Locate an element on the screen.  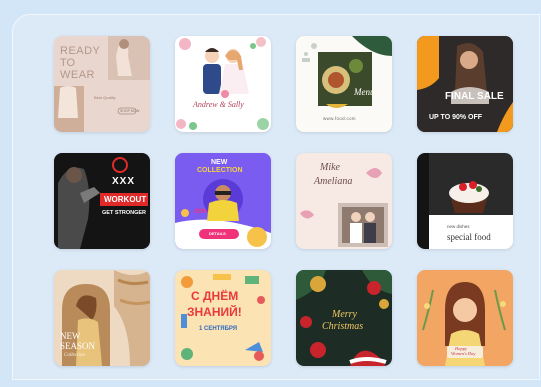
sale-headline: FINAL SALE is located at coordinates (474, 96).